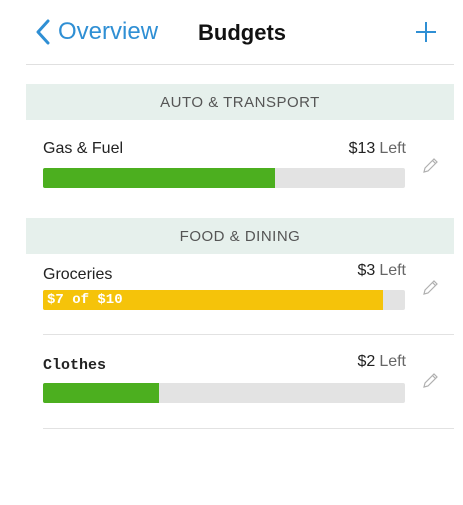 This screenshot has width=463, height=505. I want to click on budget-remaining: $3 Left, so click(382, 271).